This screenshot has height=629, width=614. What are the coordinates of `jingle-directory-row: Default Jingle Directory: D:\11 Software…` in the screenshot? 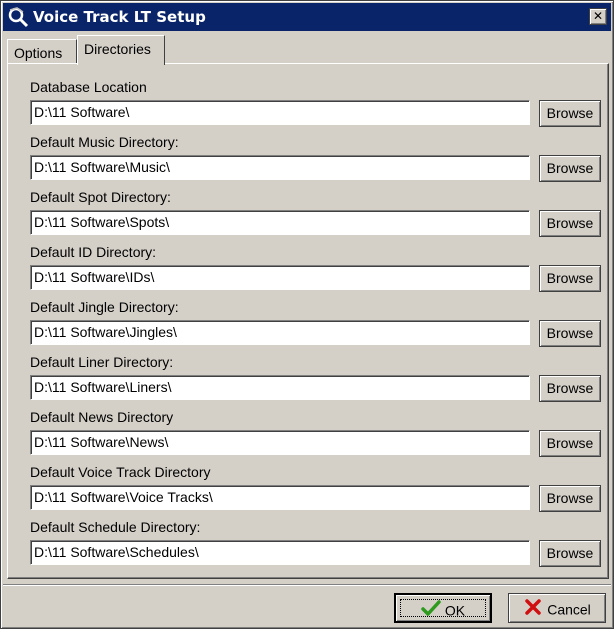 It's located at (308, 325).